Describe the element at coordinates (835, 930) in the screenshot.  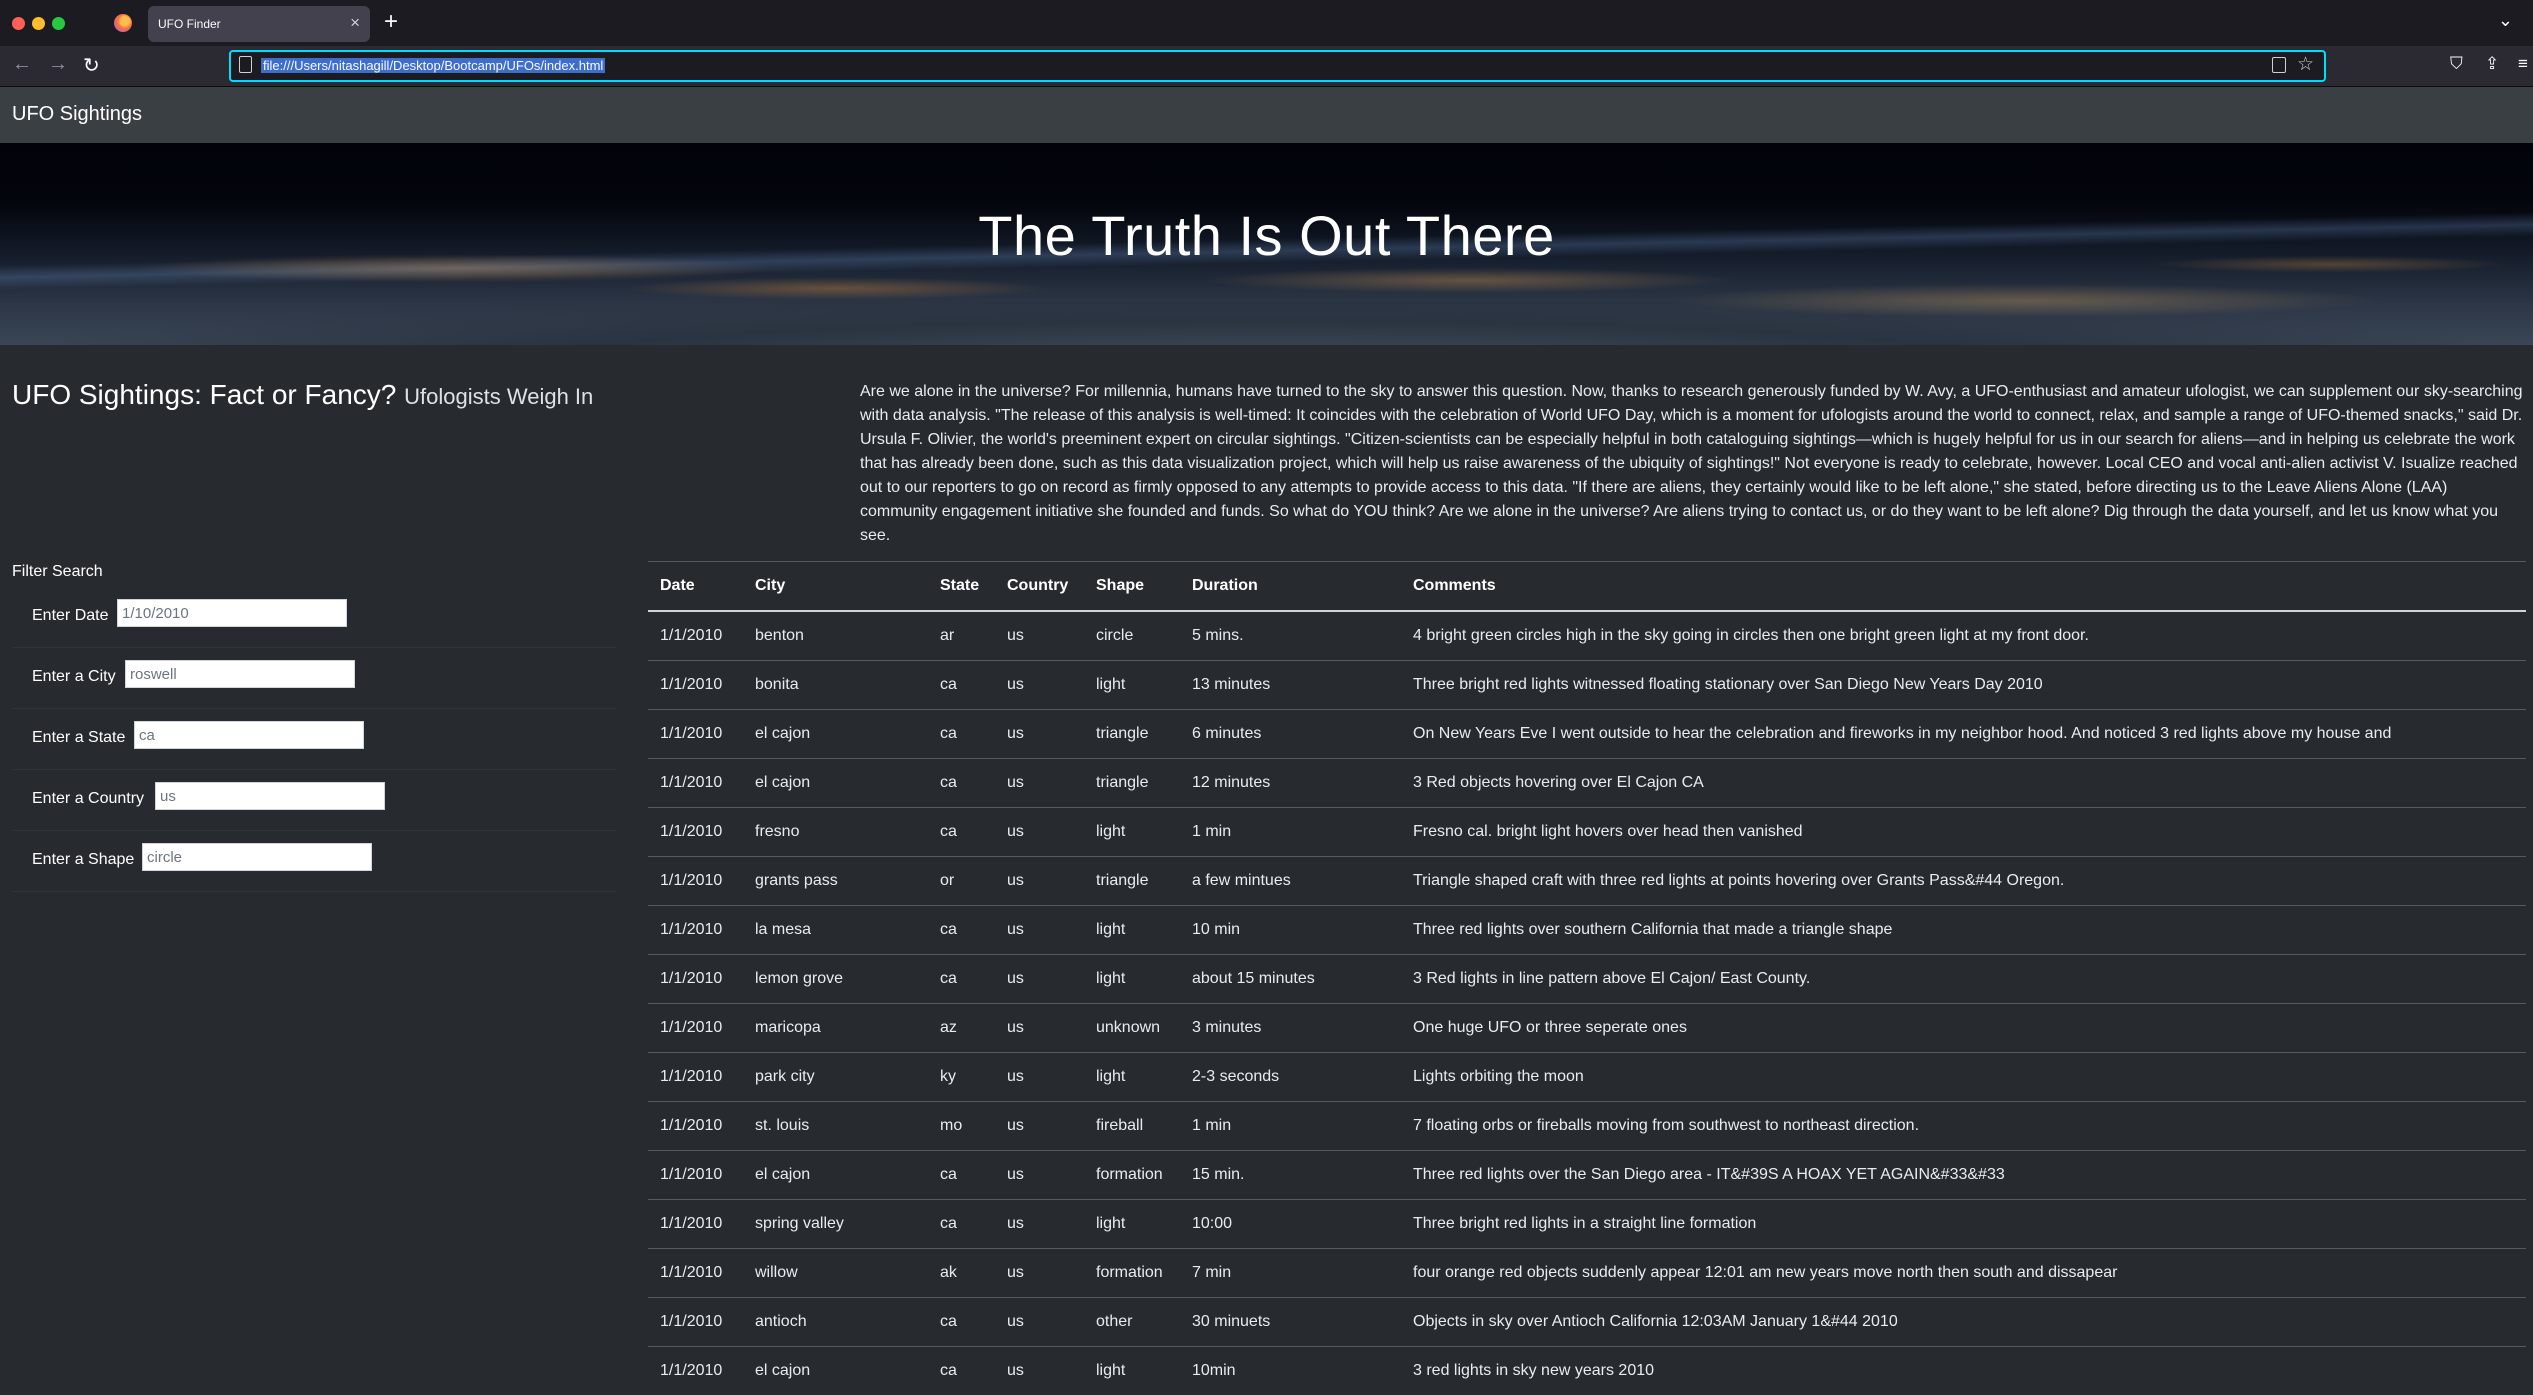
I see `cell-city: la mesa` at that location.